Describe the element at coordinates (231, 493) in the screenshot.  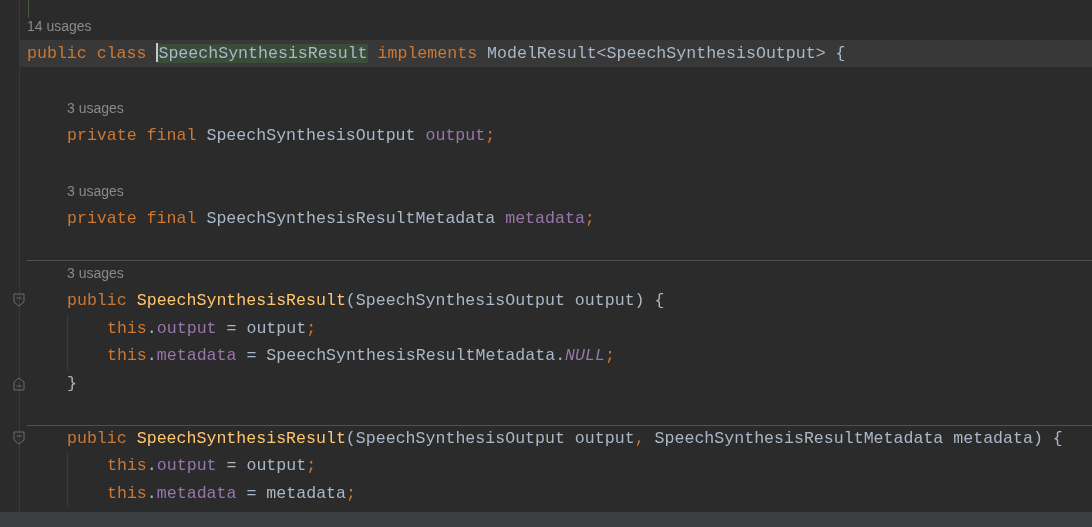
I see `code-line: this.metadata = metadata;` at that location.